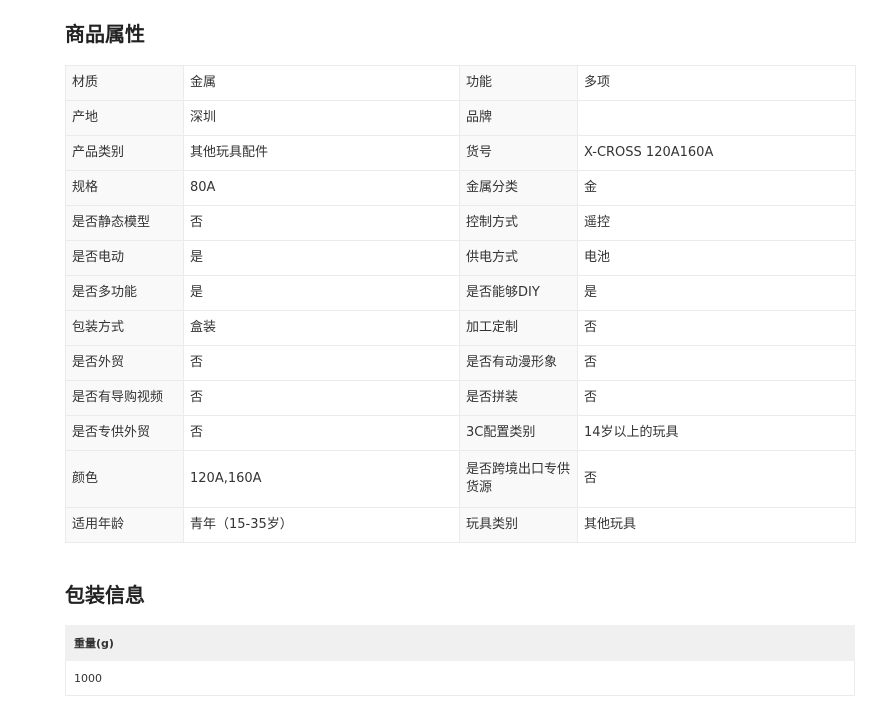 This screenshot has width=871, height=717. What do you see at coordinates (124, 398) in the screenshot?
I see `attribute-label: 是否有导购视频` at bounding box center [124, 398].